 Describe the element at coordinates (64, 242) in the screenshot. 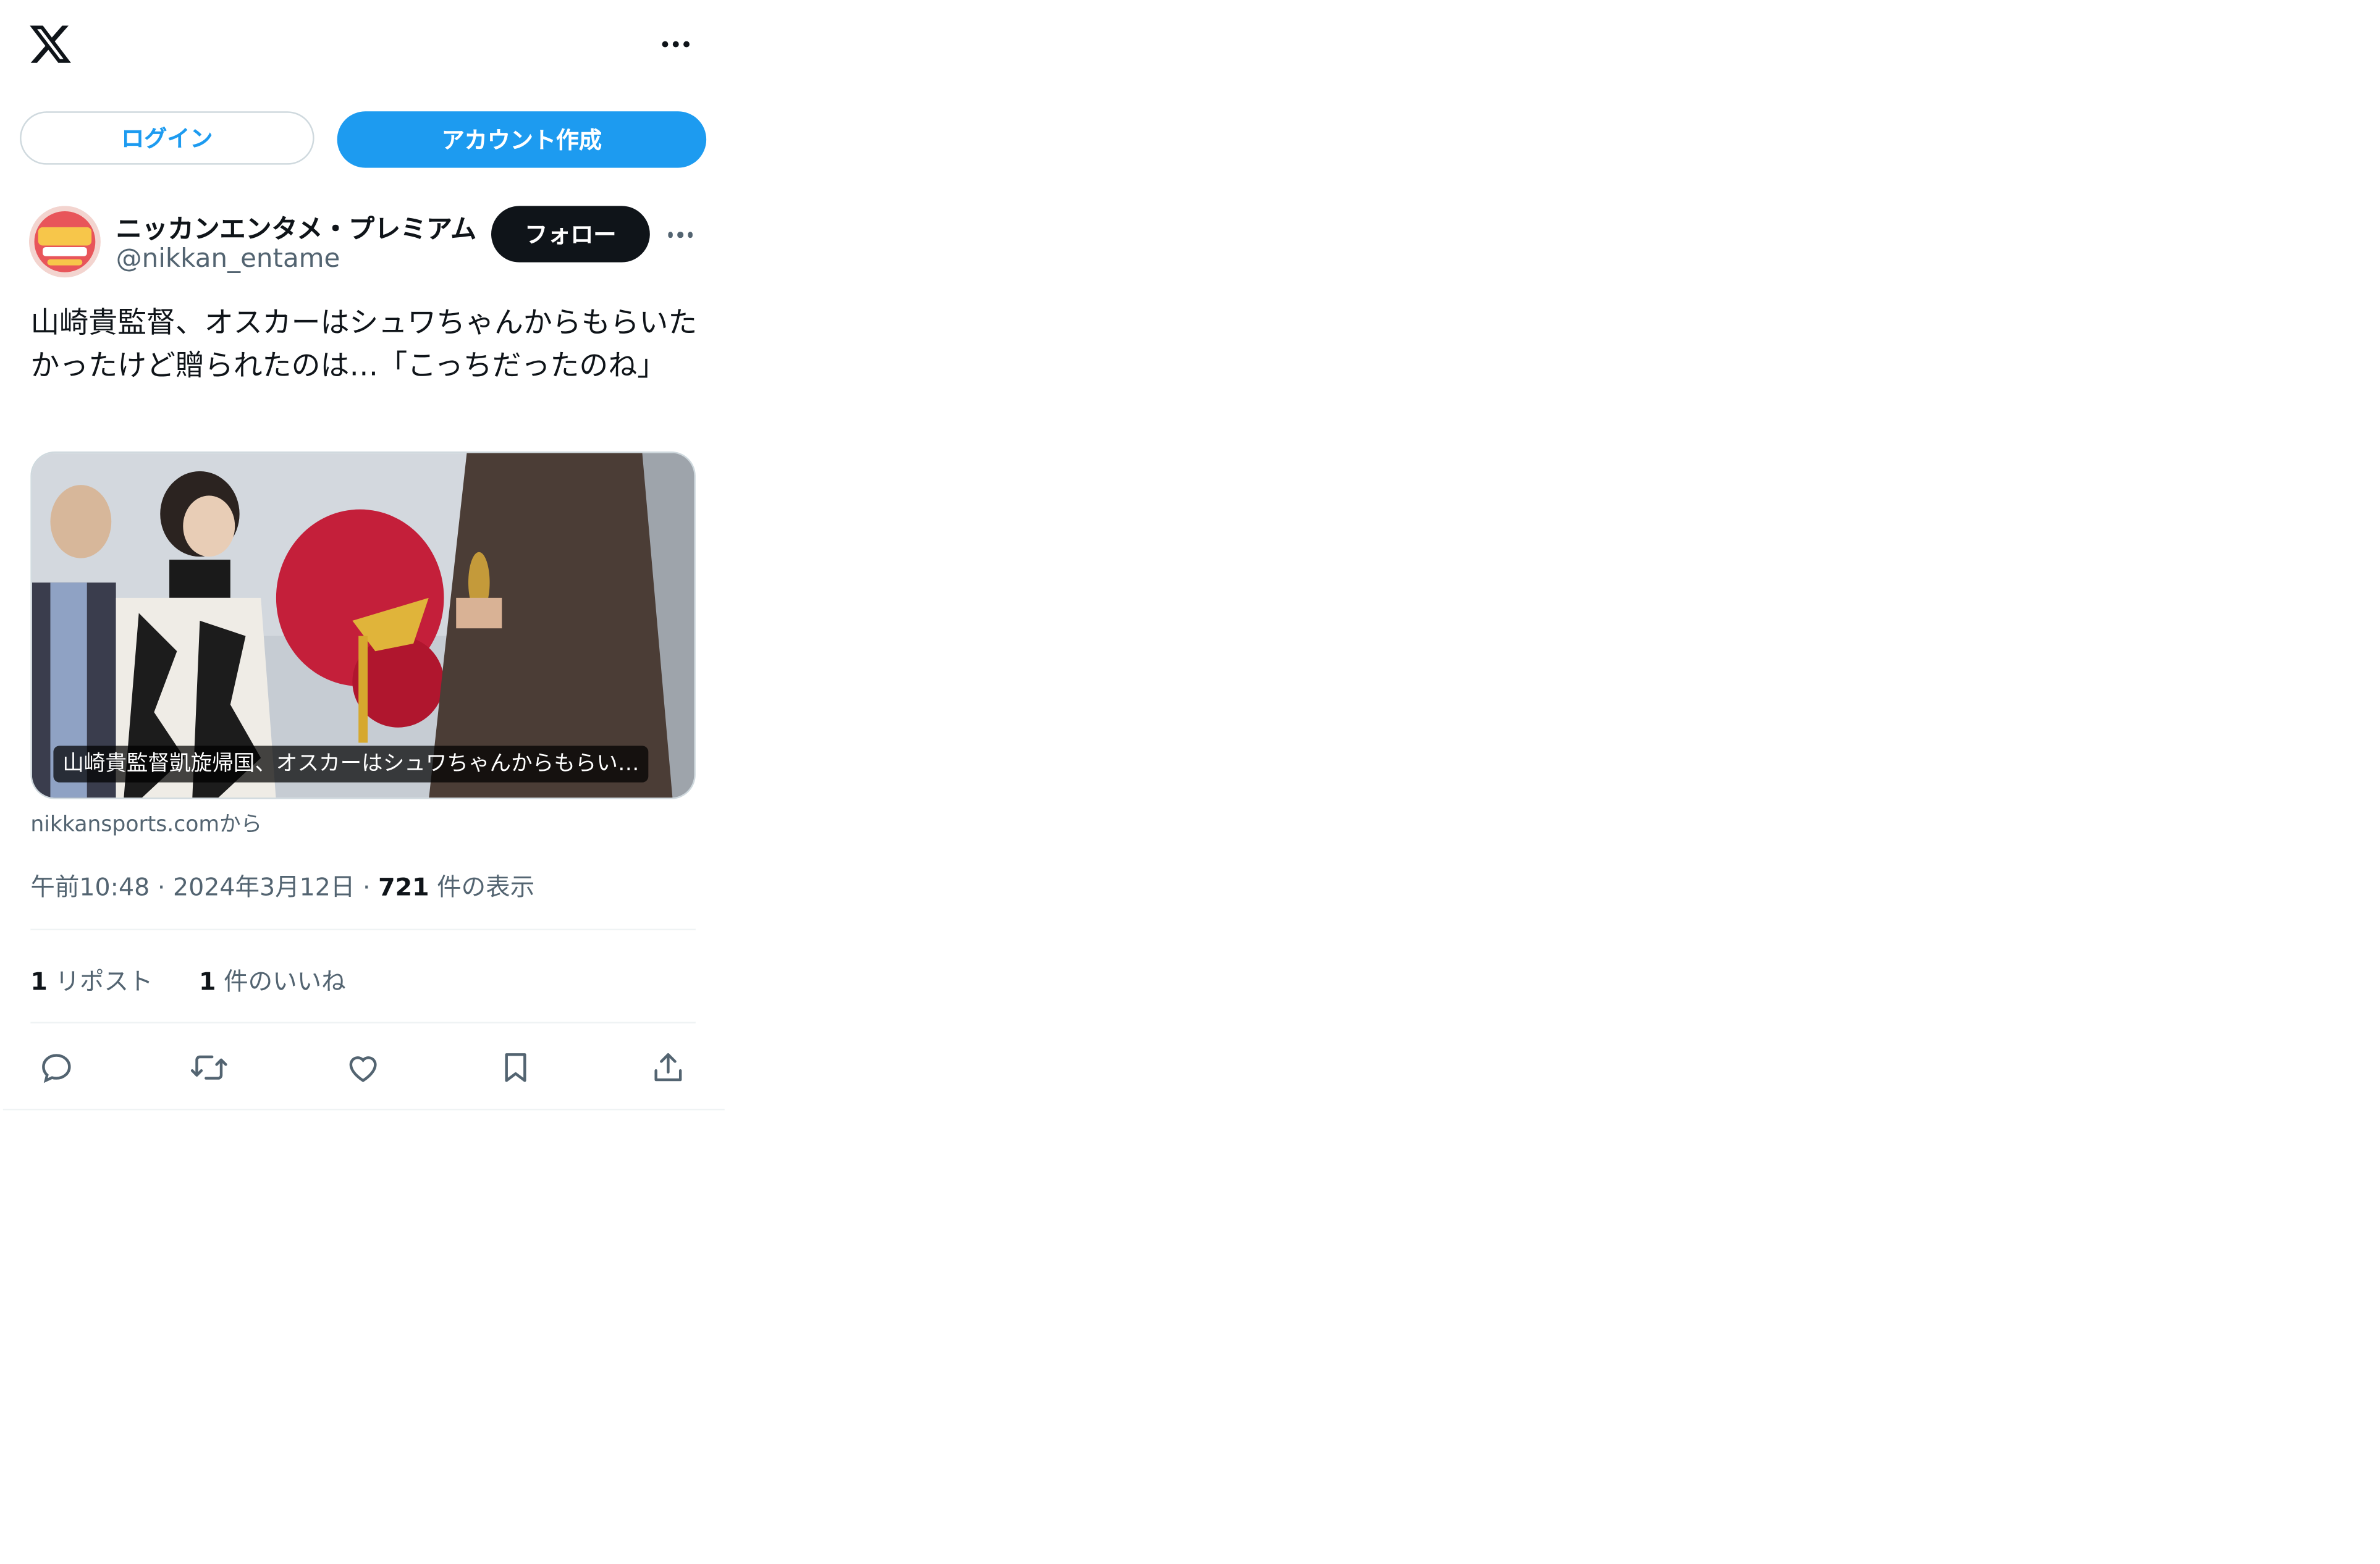

I see `avatar` at that location.